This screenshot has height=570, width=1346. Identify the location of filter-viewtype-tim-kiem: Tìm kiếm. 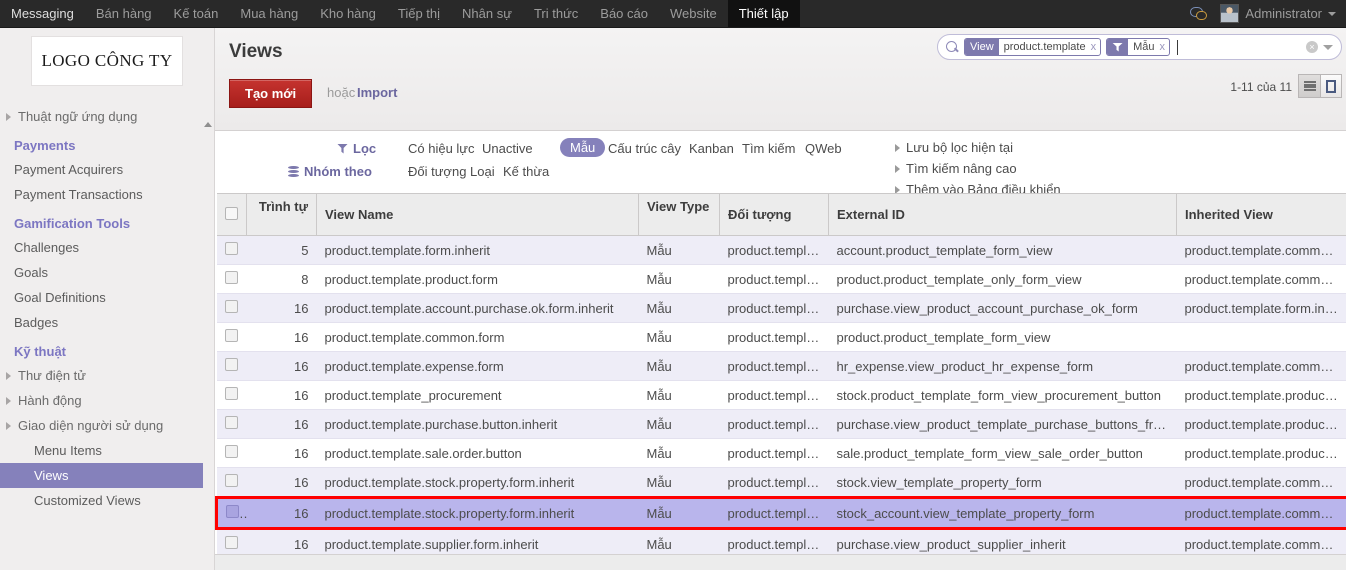
(768, 148).